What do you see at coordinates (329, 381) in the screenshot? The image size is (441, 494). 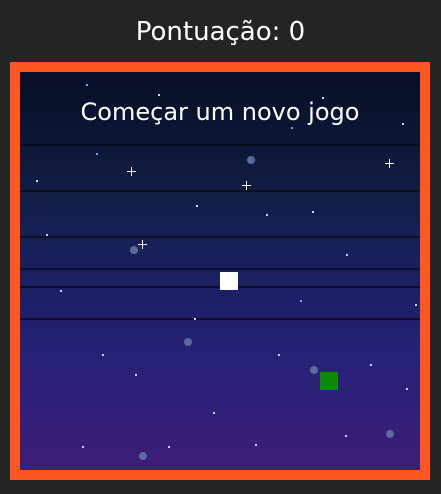 I see `target-square` at bounding box center [329, 381].